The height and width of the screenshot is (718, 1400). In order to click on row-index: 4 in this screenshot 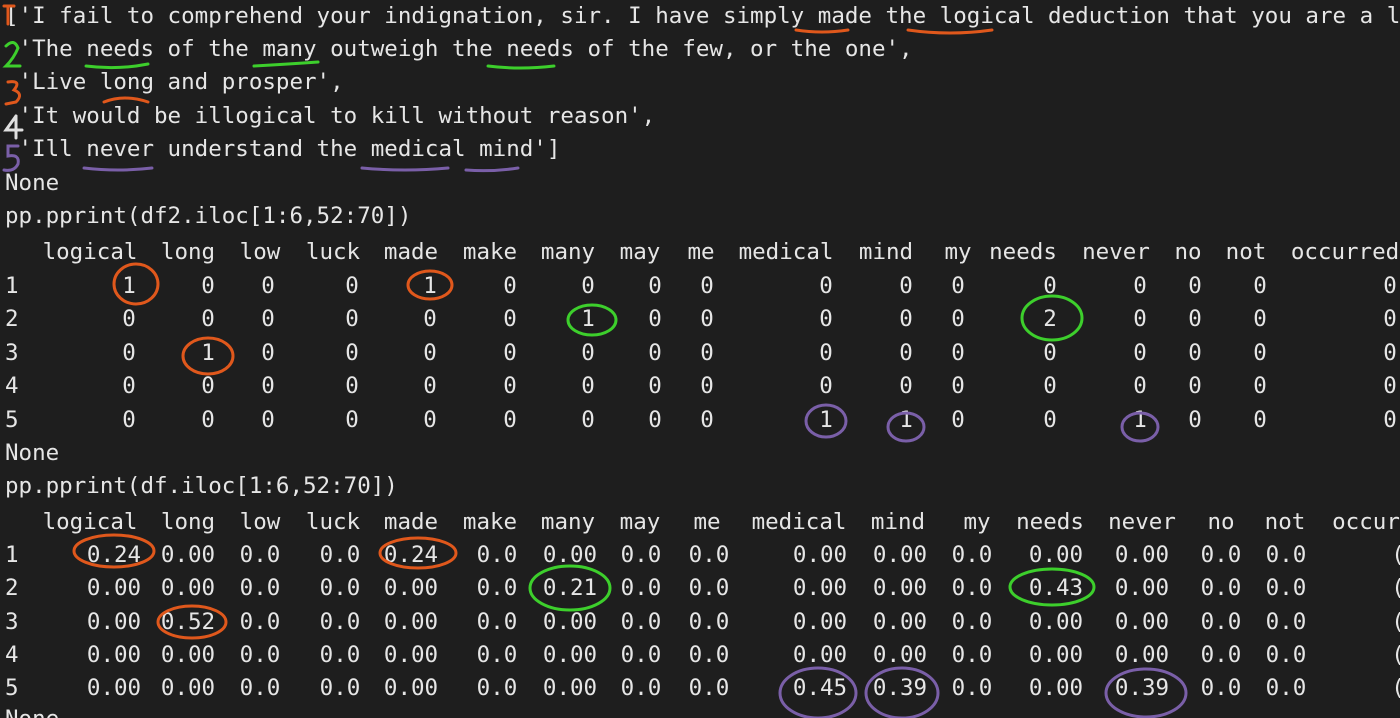, I will do `click(12, 386)`.